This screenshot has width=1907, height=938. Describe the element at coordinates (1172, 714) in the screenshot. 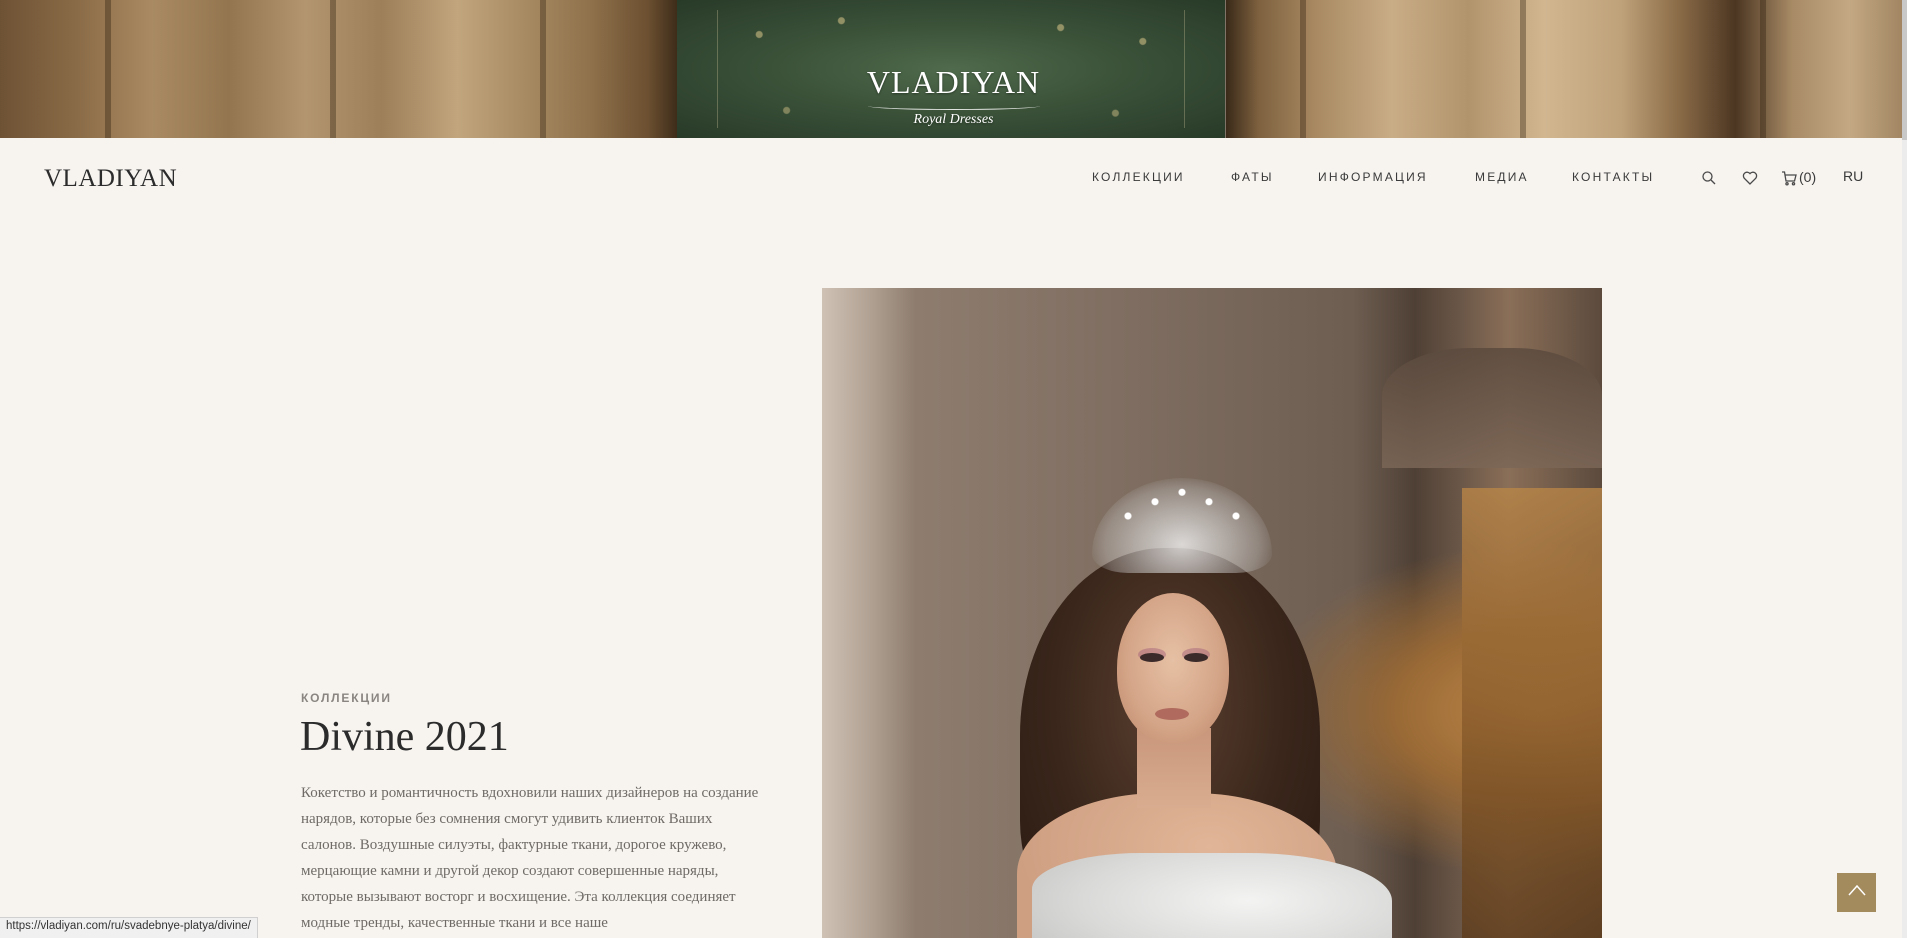

I see `photo-model-lips` at that location.